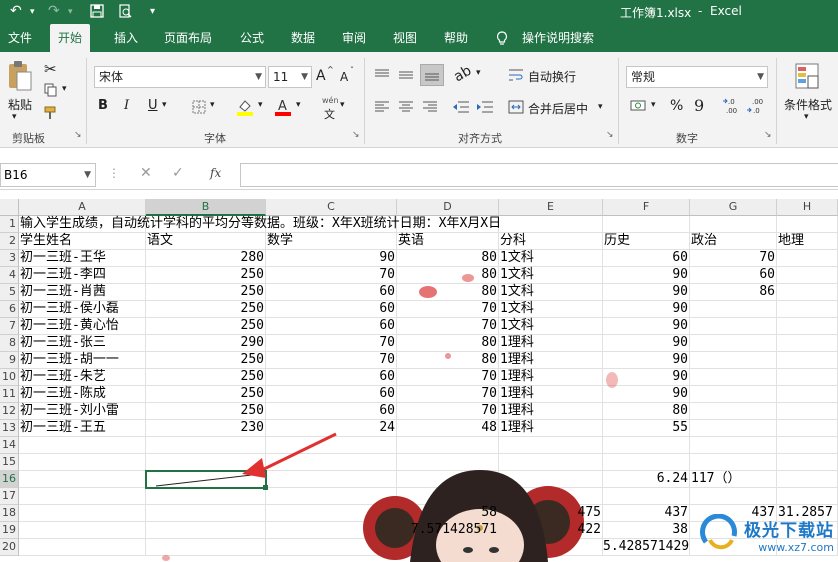 The height and width of the screenshot is (562, 838). I want to click on cell-c2: 数学, so click(331, 241).